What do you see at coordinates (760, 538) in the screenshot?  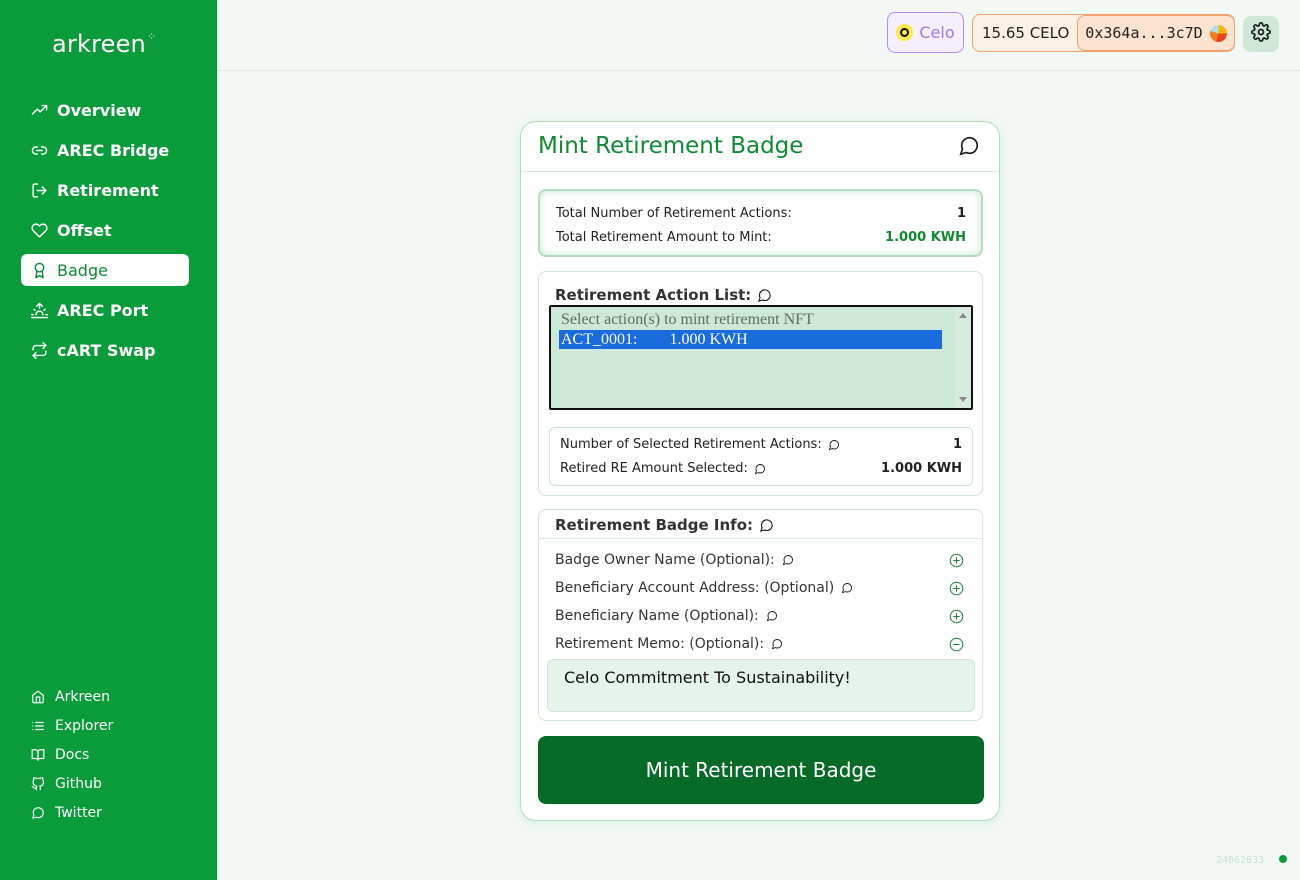 I see `divider` at bounding box center [760, 538].